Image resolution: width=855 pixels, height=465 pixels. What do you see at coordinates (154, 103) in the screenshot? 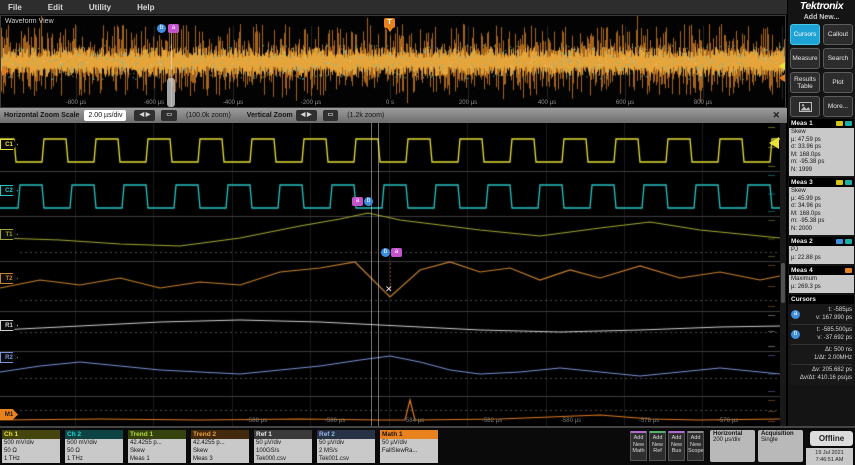
I see `overview-time-label: -600 µs` at bounding box center [154, 103].